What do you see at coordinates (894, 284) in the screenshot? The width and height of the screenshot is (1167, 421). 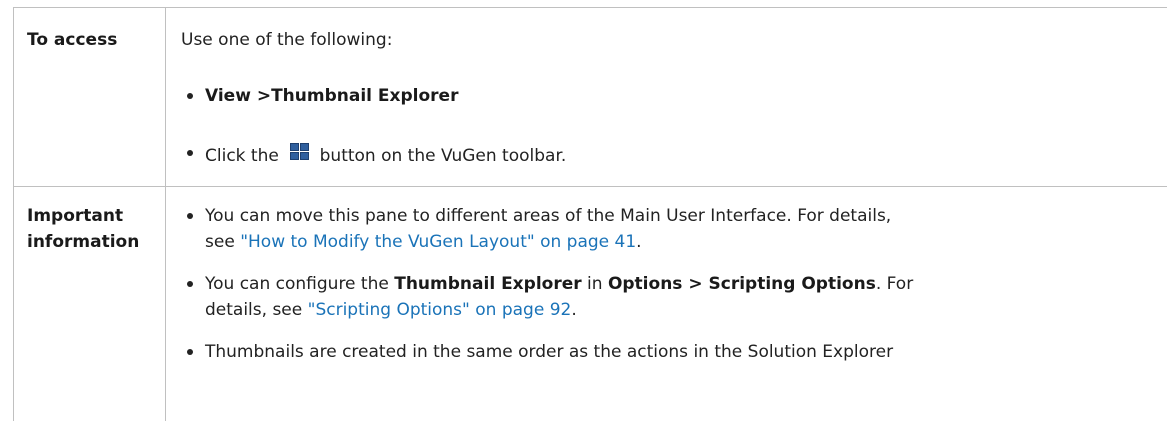 I see `for-text: . For` at bounding box center [894, 284].